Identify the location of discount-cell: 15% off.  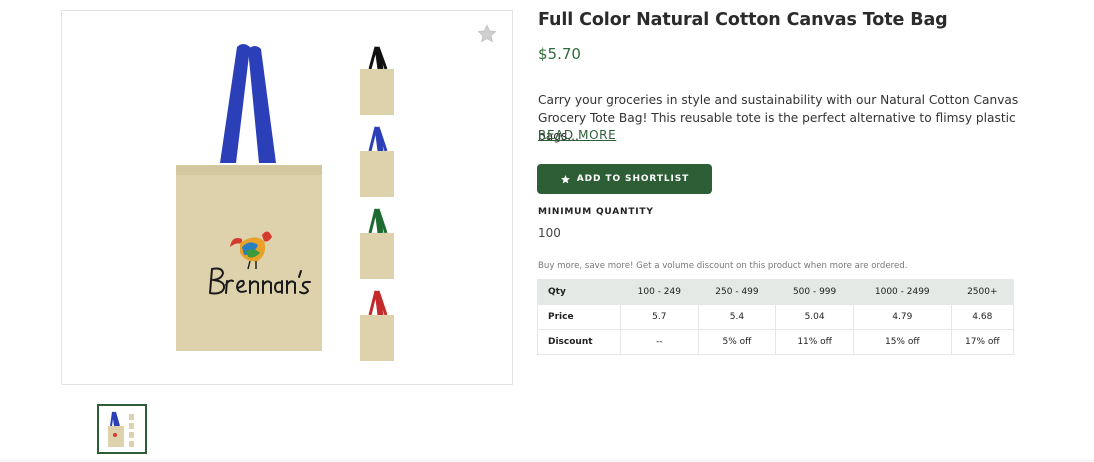
(902, 342).